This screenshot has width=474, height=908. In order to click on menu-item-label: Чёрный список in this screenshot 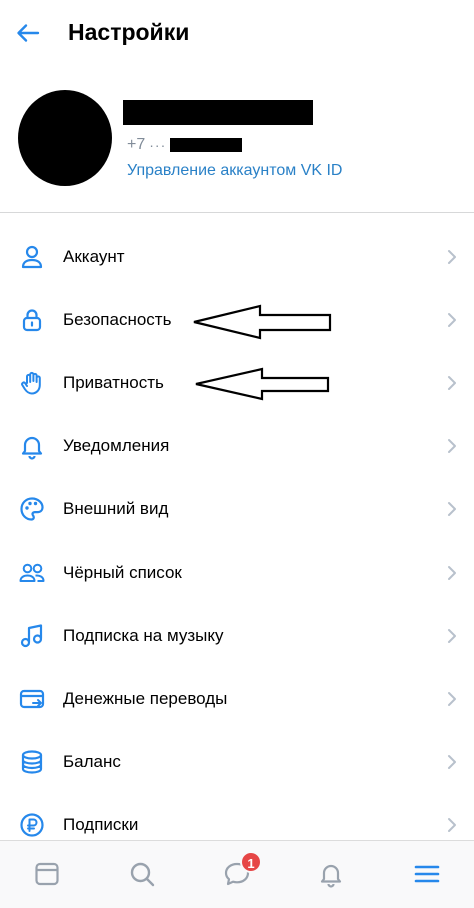, I will do `click(122, 572)`.